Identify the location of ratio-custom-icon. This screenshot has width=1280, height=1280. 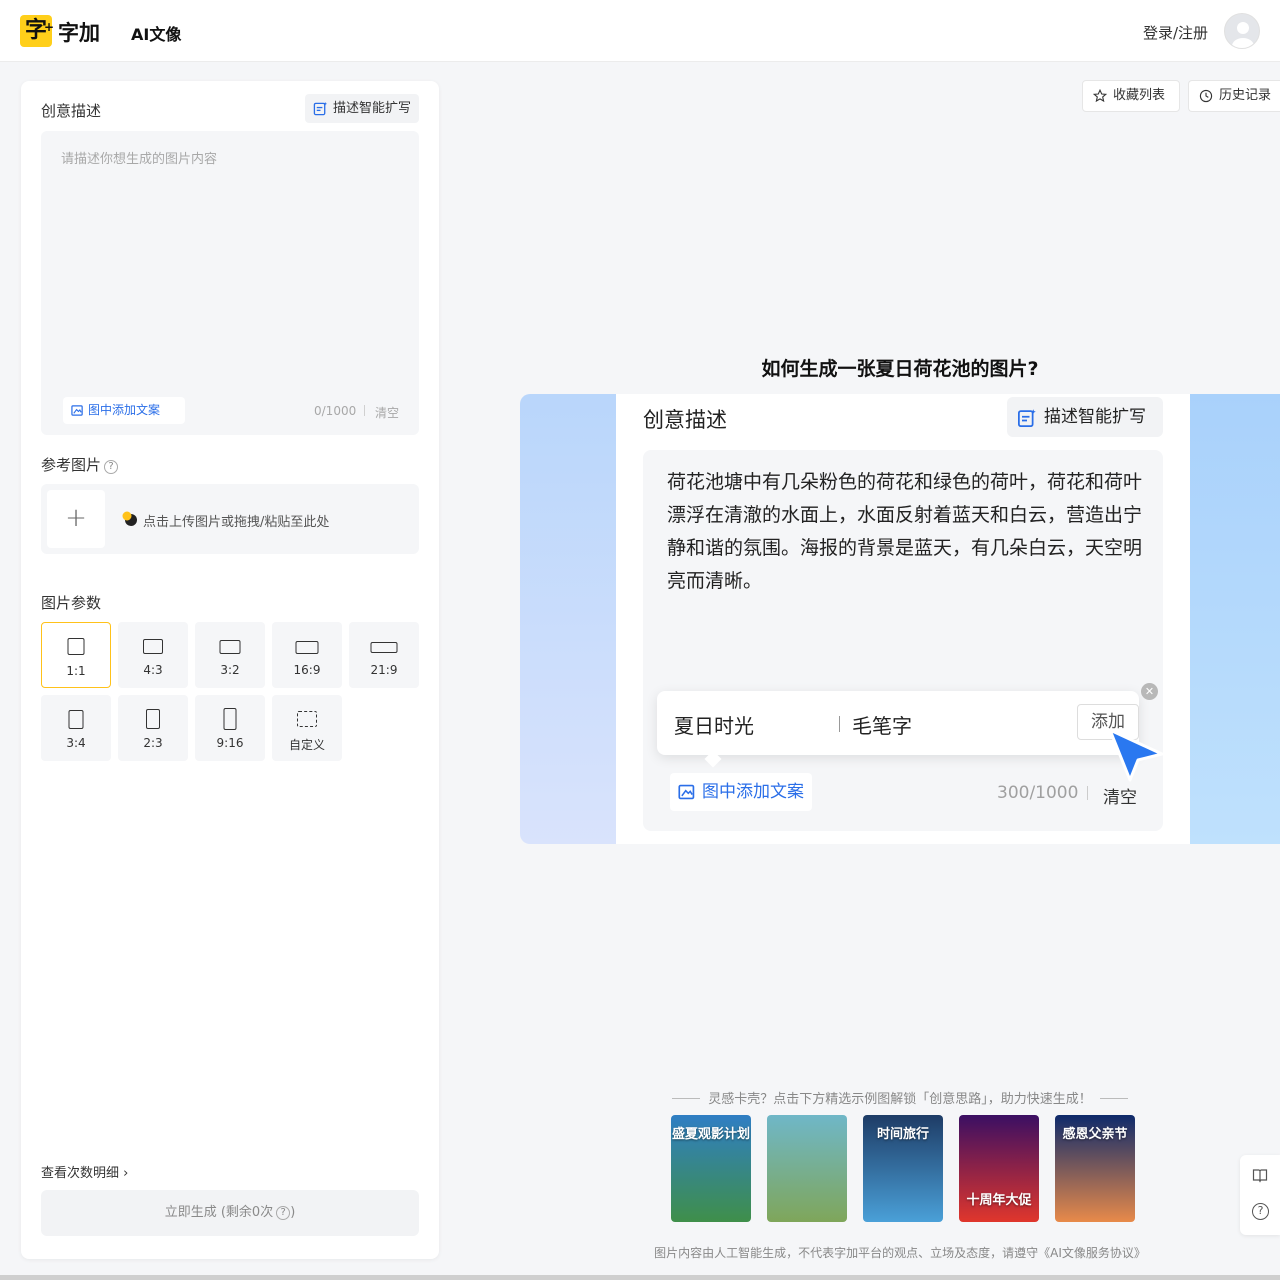
(307, 719).